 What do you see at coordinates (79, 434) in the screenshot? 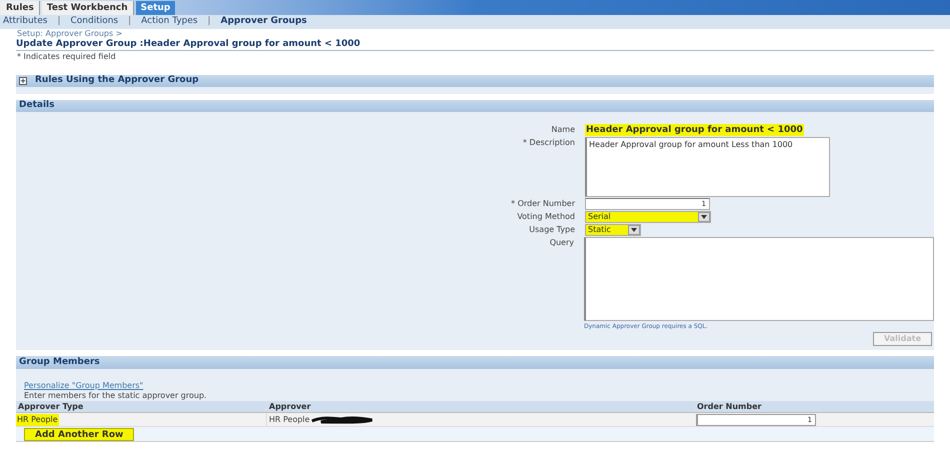
I see `add-row-button: Add Another Row` at bounding box center [79, 434].